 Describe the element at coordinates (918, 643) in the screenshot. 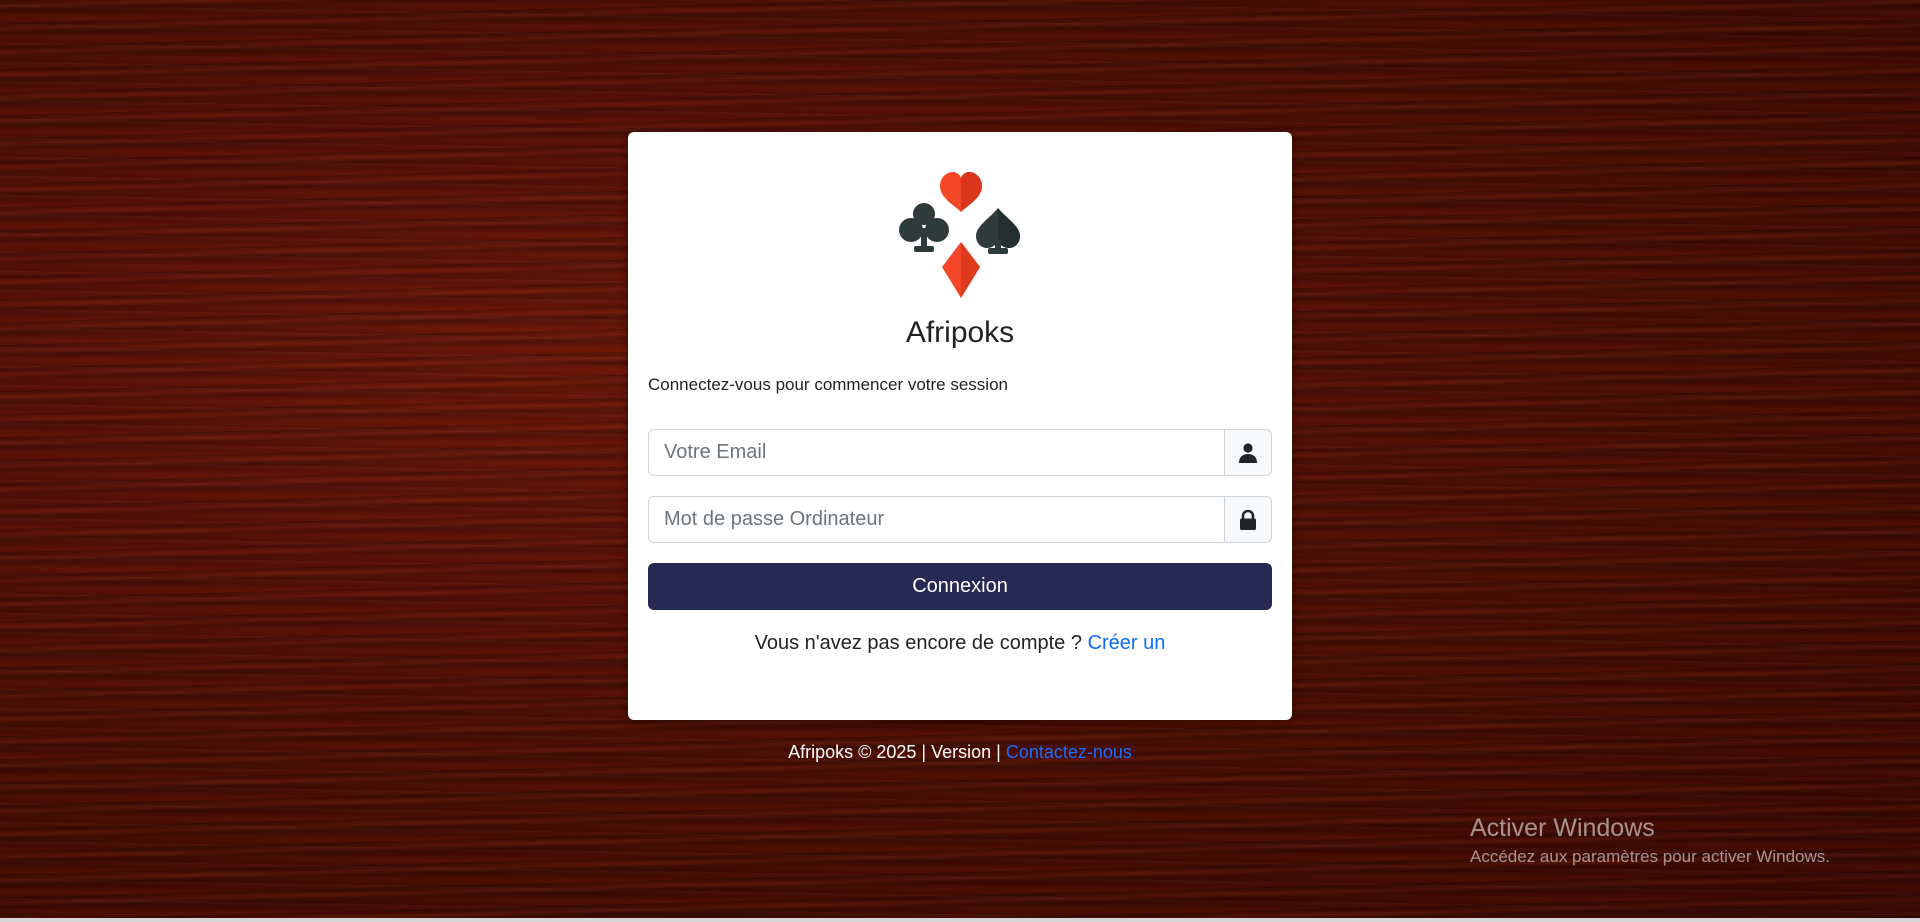

I see `register-text: Vous n'avez pas encore de compte ?` at that location.